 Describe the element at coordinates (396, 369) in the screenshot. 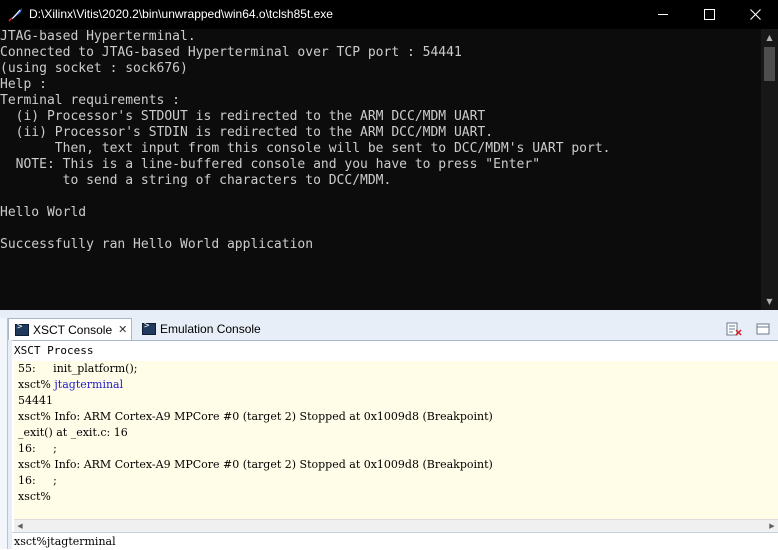

I see `console-log-line: 55: init_platform();` at that location.